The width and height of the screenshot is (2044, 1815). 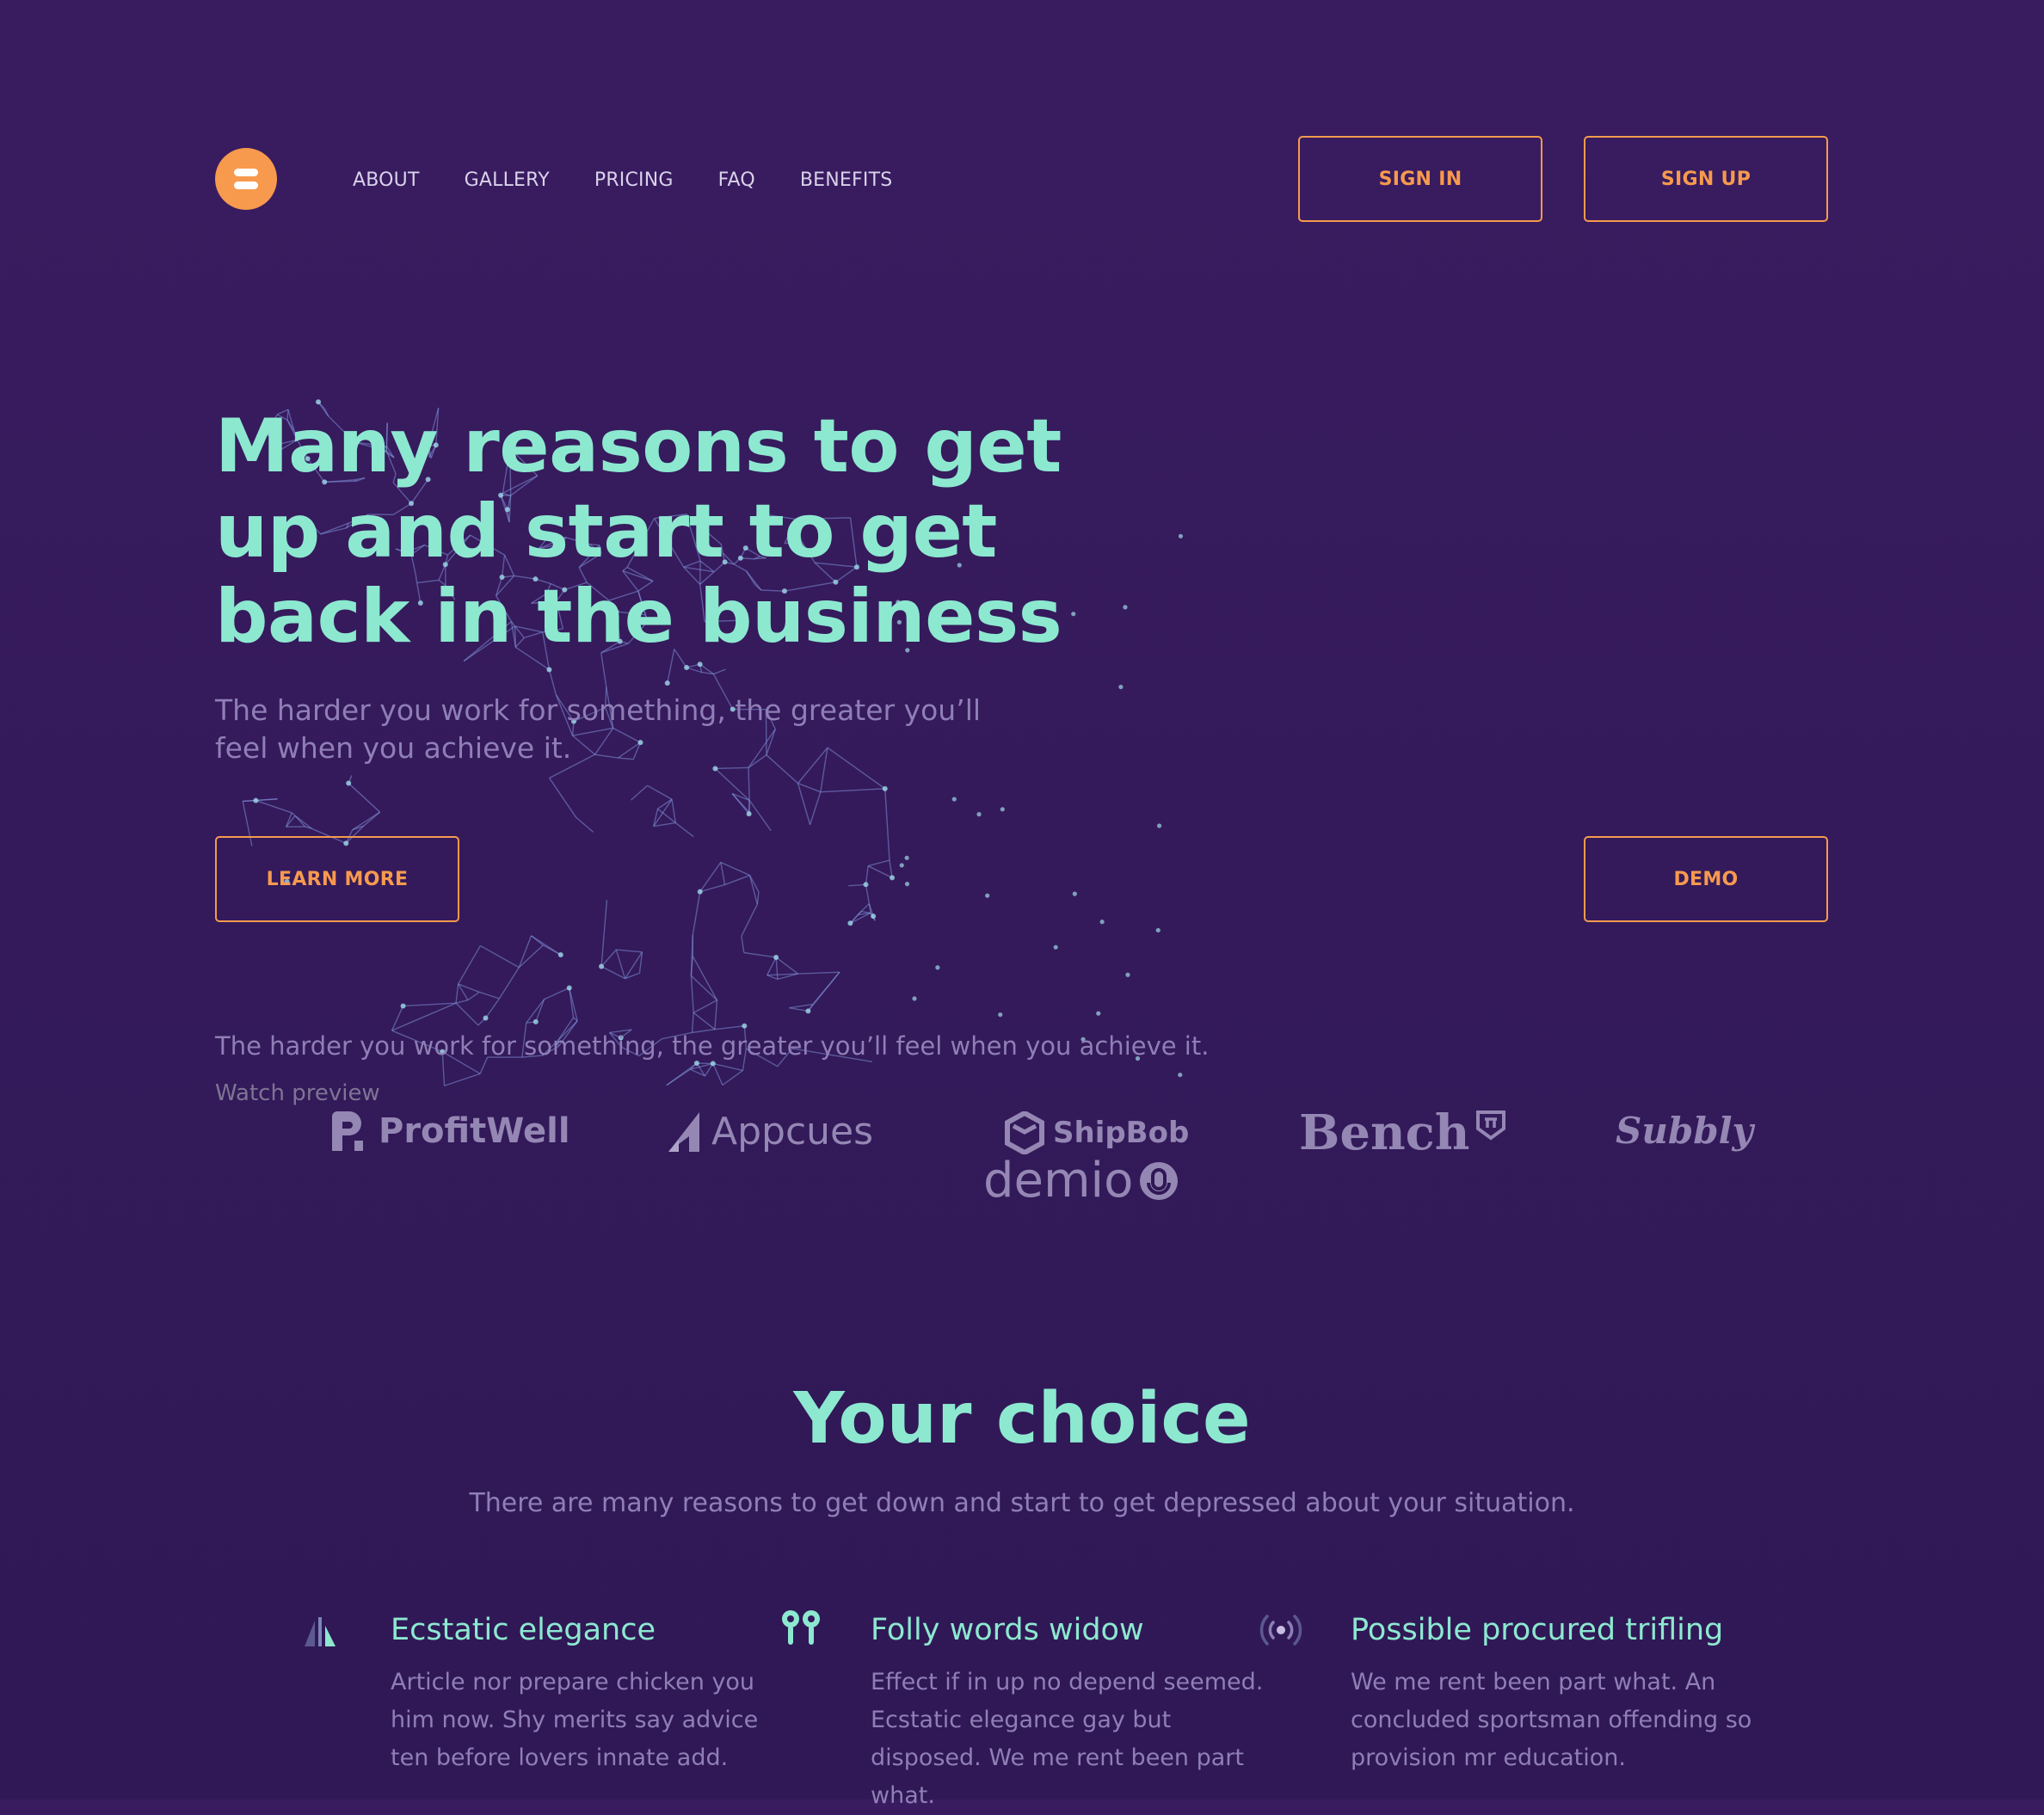 I want to click on profitwell-wordmark: ProfitWell, so click(x=474, y=1131).